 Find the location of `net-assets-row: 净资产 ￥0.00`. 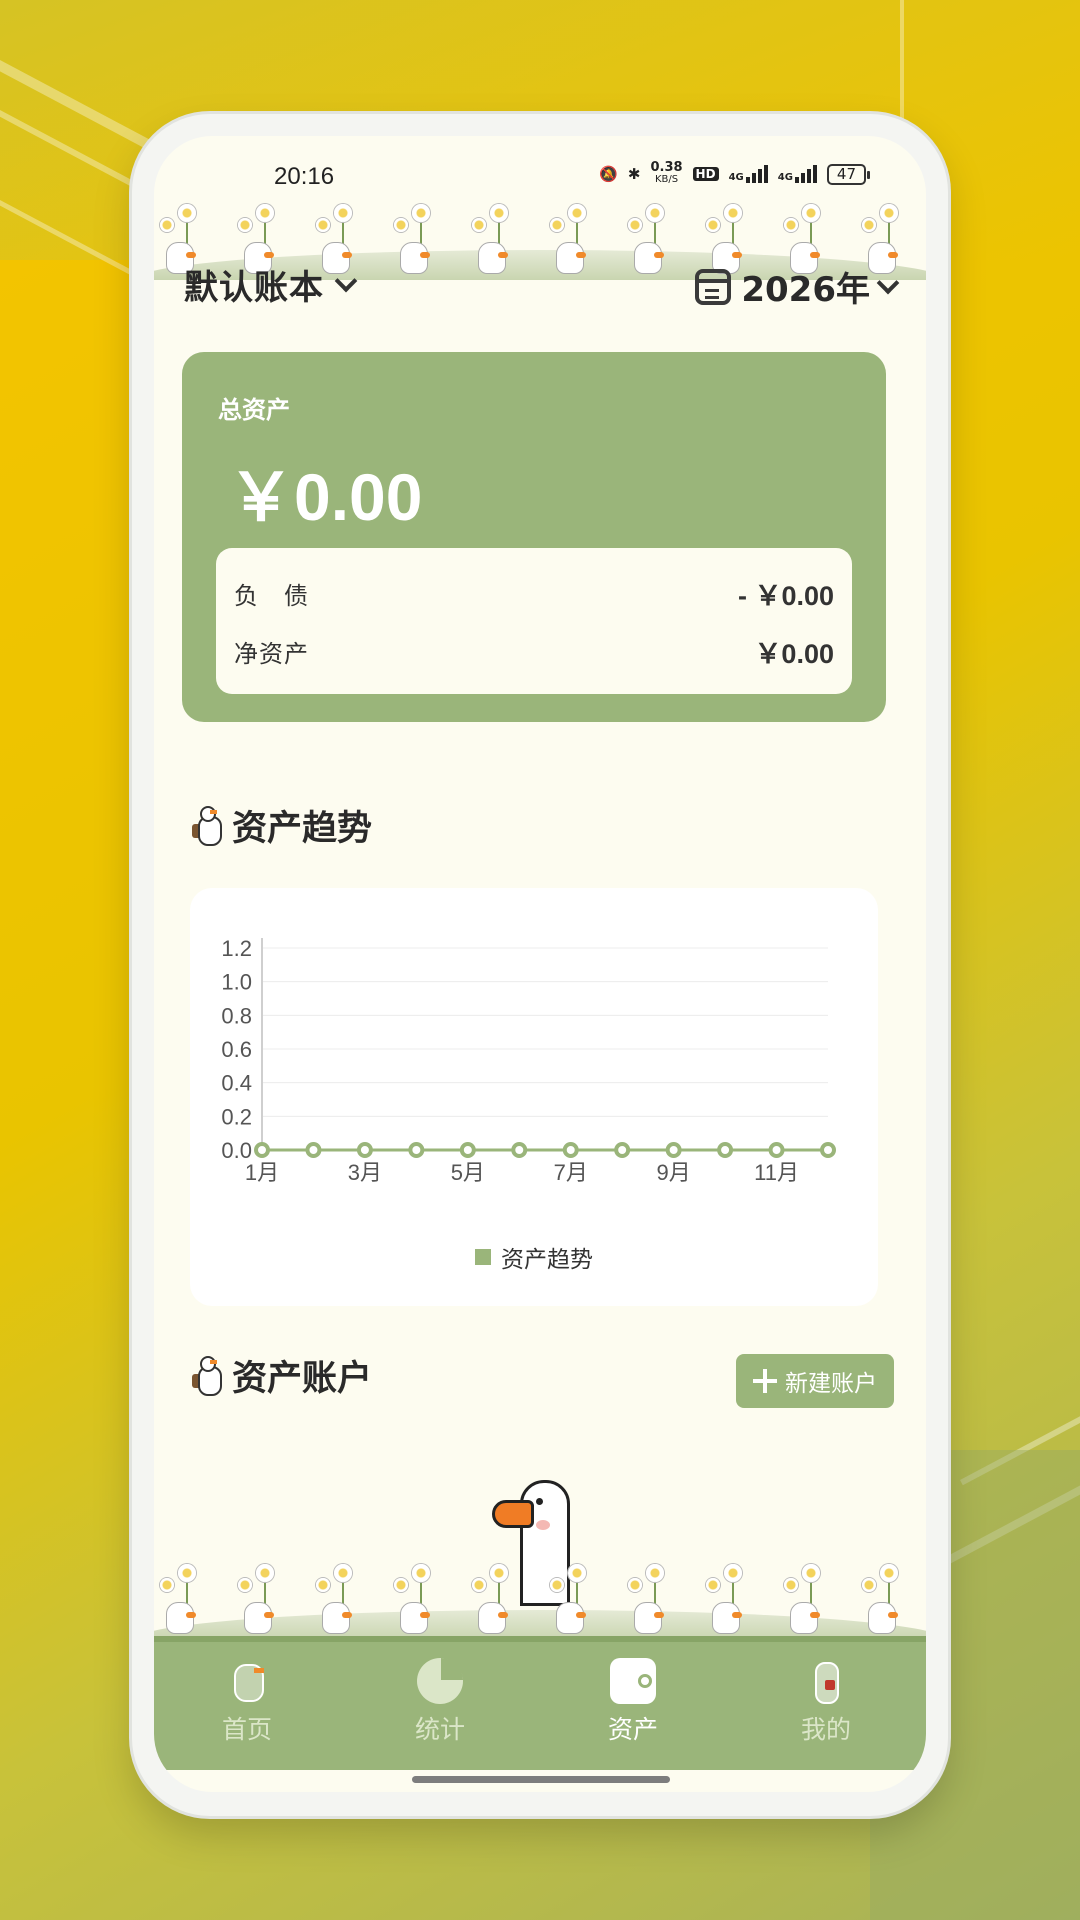

net-assets-row: 净资产 ￥0.00 is located at coordinates (534, 651).